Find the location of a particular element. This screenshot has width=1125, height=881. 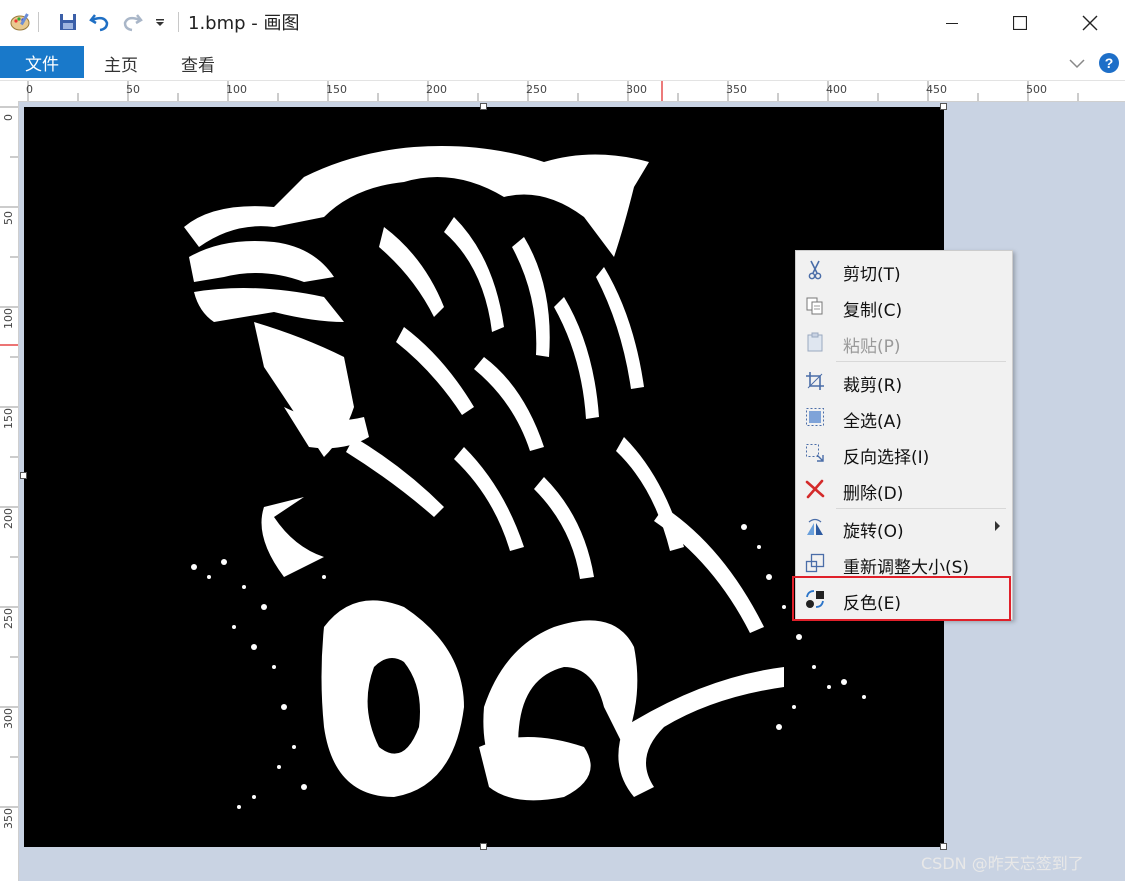

menu-item-resize: 重新调整大小(S) is located at coordinates (904, 563).